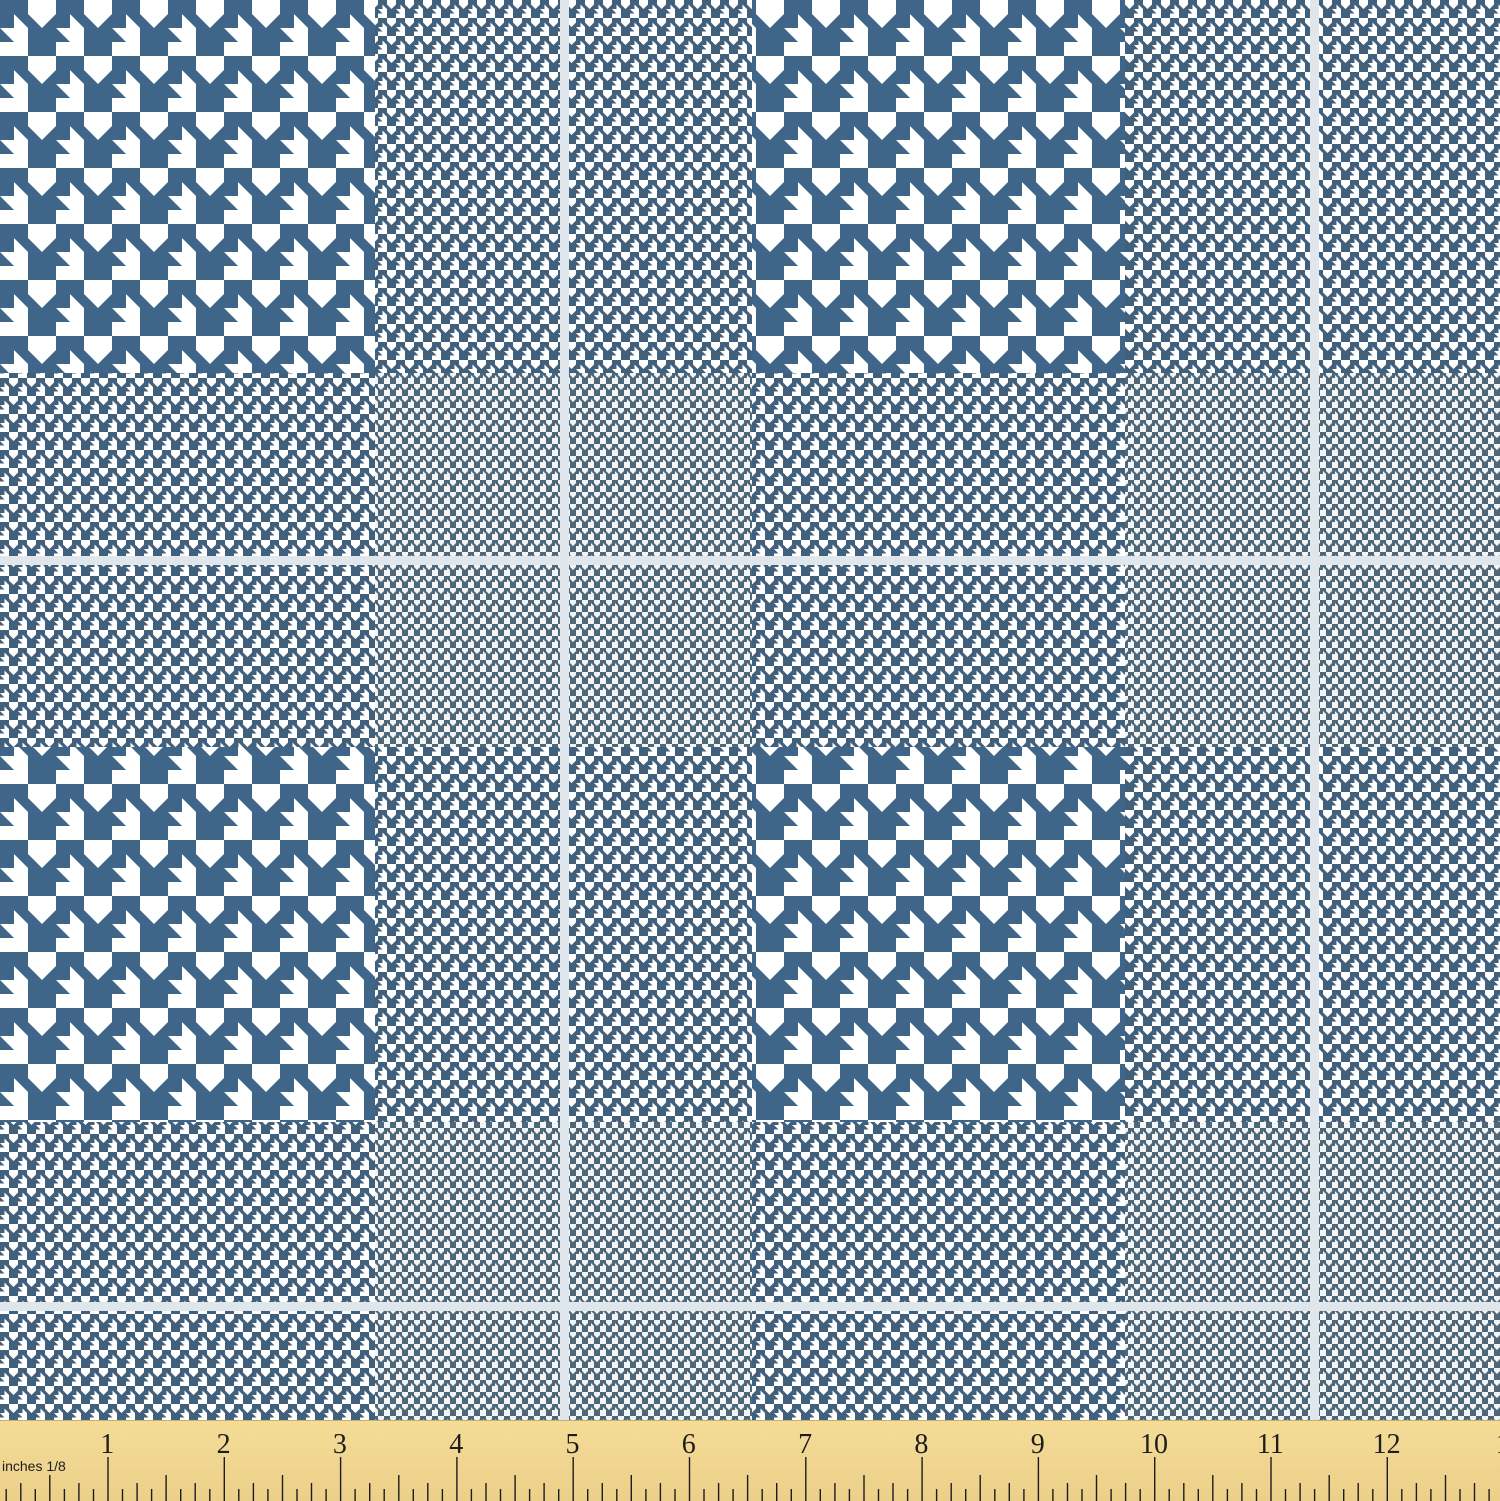 The height and width of the screenshot is (1501, 1500). What do you see at coordinates (921, 1444) in the screenshot?
I see `ruler-number: 8` at bounding box center [921, 1444].